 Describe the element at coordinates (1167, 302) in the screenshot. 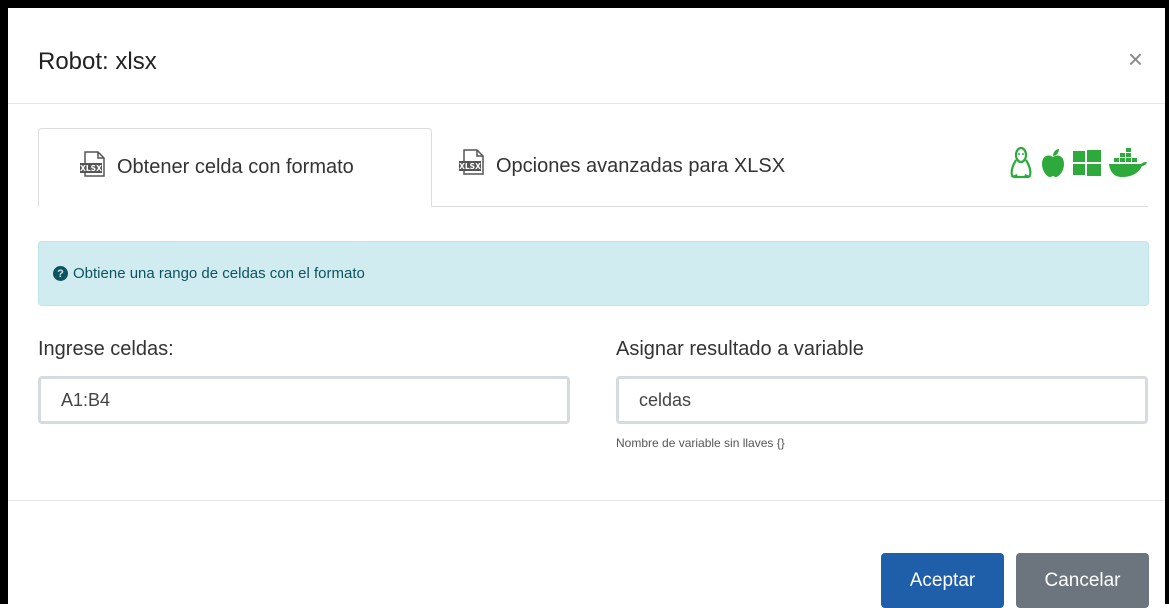

I see `window-frame-right` at that location.